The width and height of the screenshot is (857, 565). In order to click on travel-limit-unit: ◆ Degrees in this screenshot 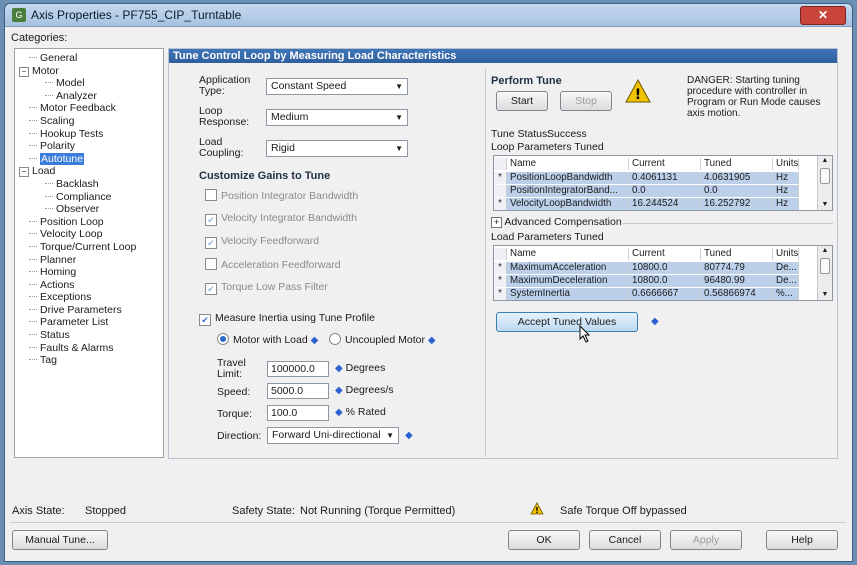, I will do `click(360, 368)`.